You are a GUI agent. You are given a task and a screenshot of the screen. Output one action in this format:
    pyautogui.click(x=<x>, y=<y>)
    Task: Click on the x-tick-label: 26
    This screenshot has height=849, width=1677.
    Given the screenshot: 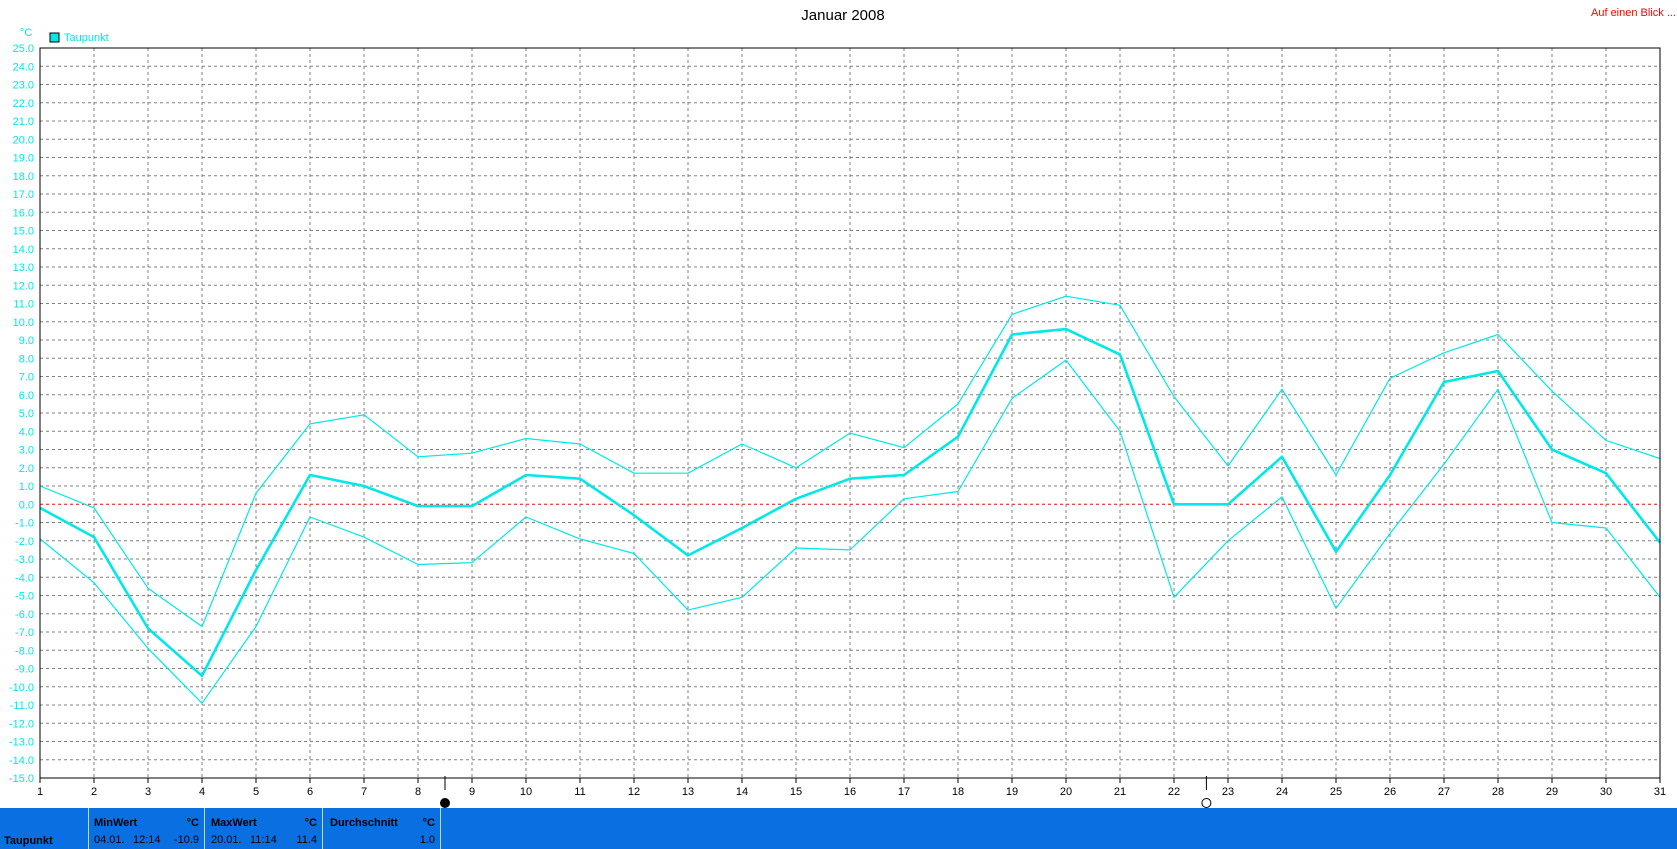 What is the action you would take?
    pyautogui.click(x=1390, y=792)
    